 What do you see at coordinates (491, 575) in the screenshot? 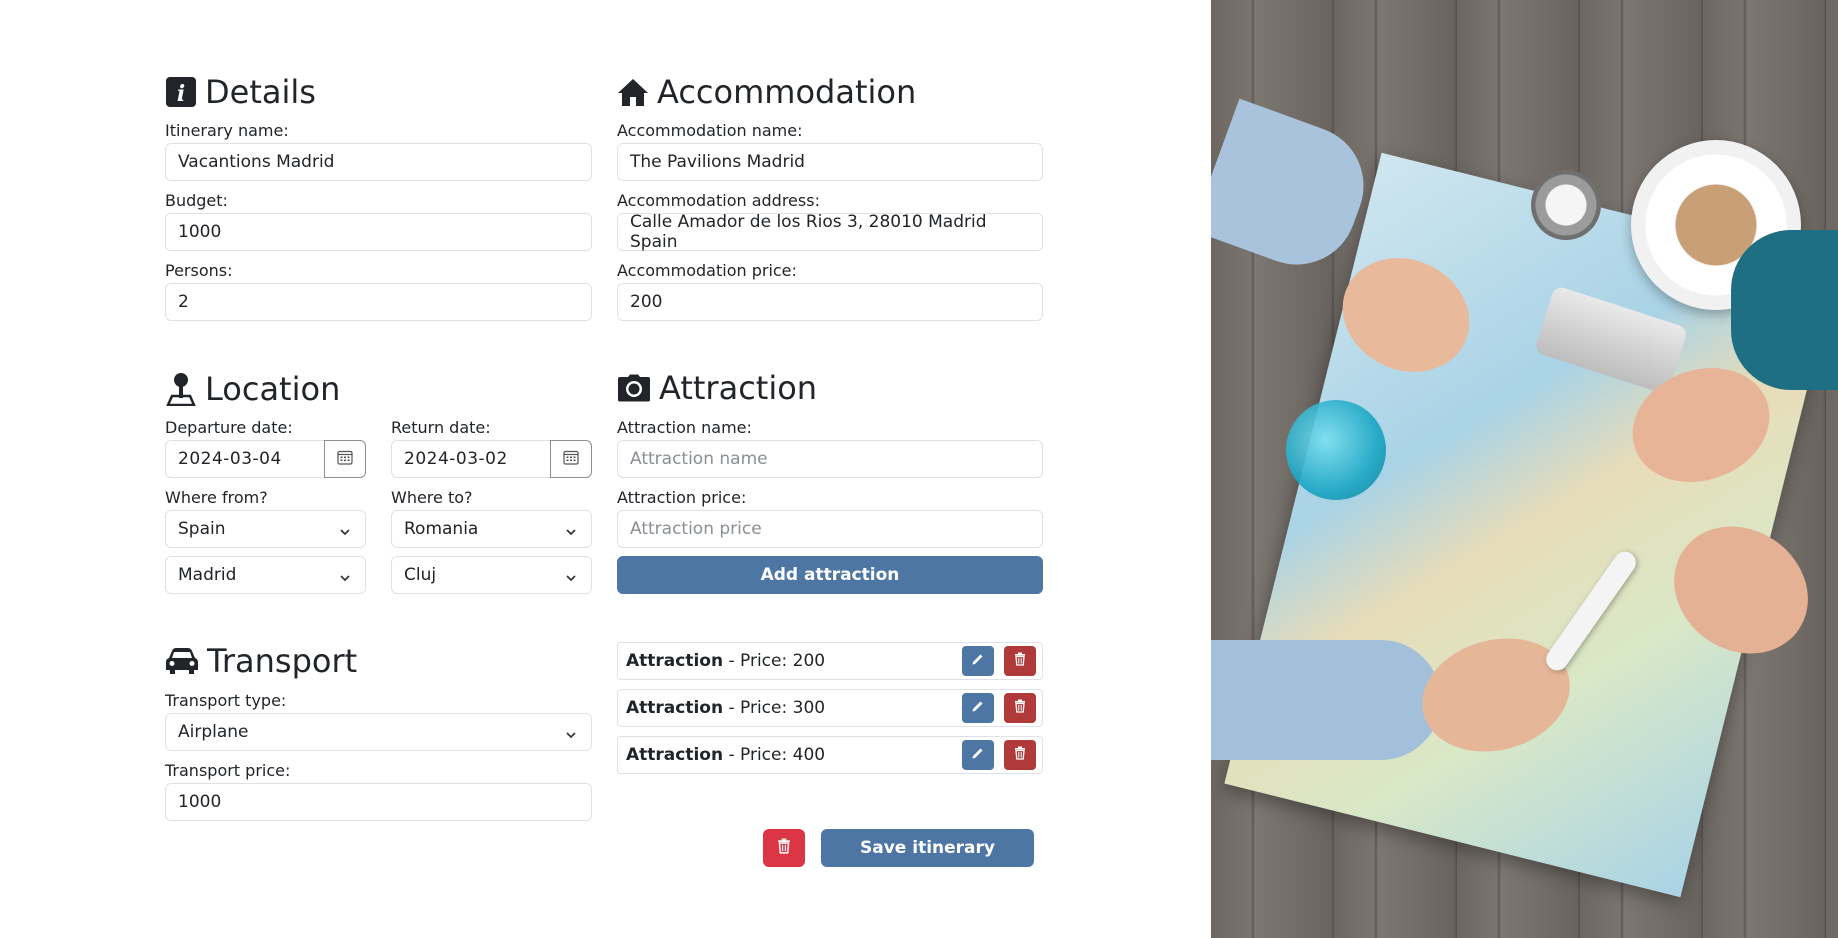
I see `to-city-select: Cluj` at bounding box center [491, 575].